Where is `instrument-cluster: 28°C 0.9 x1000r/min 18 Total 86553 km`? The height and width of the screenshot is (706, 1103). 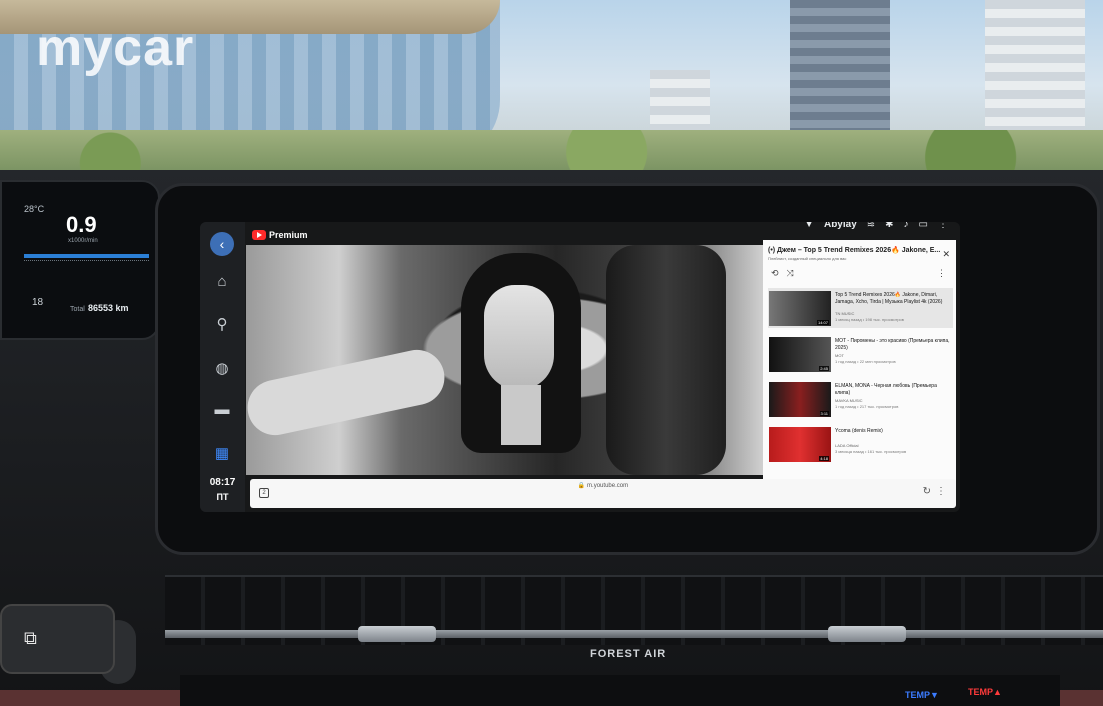
instrument-cluster: 28°C 0.9 x1000r/min 18 Total 86553 km is located at coordinates (80, 260).